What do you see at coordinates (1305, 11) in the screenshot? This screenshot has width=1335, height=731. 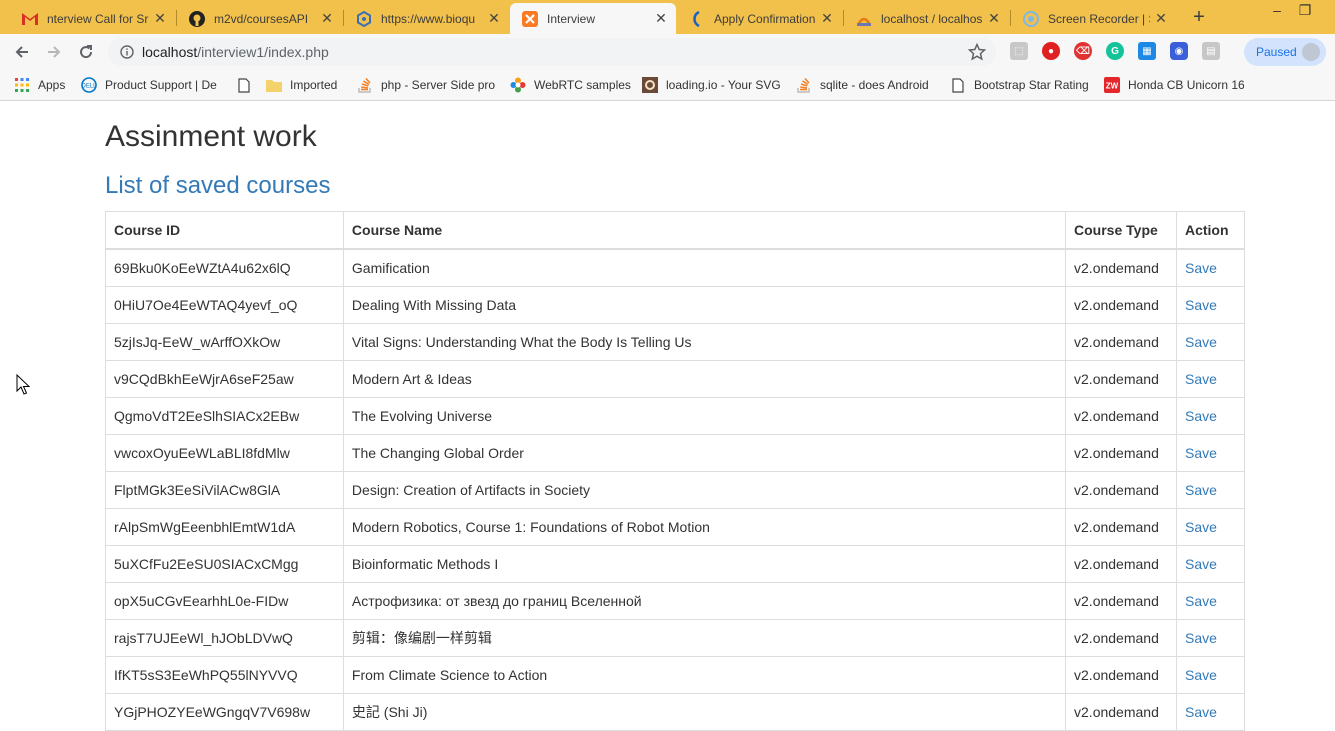 I see `restore-button: ❐` at bounding box center [1305, 11].